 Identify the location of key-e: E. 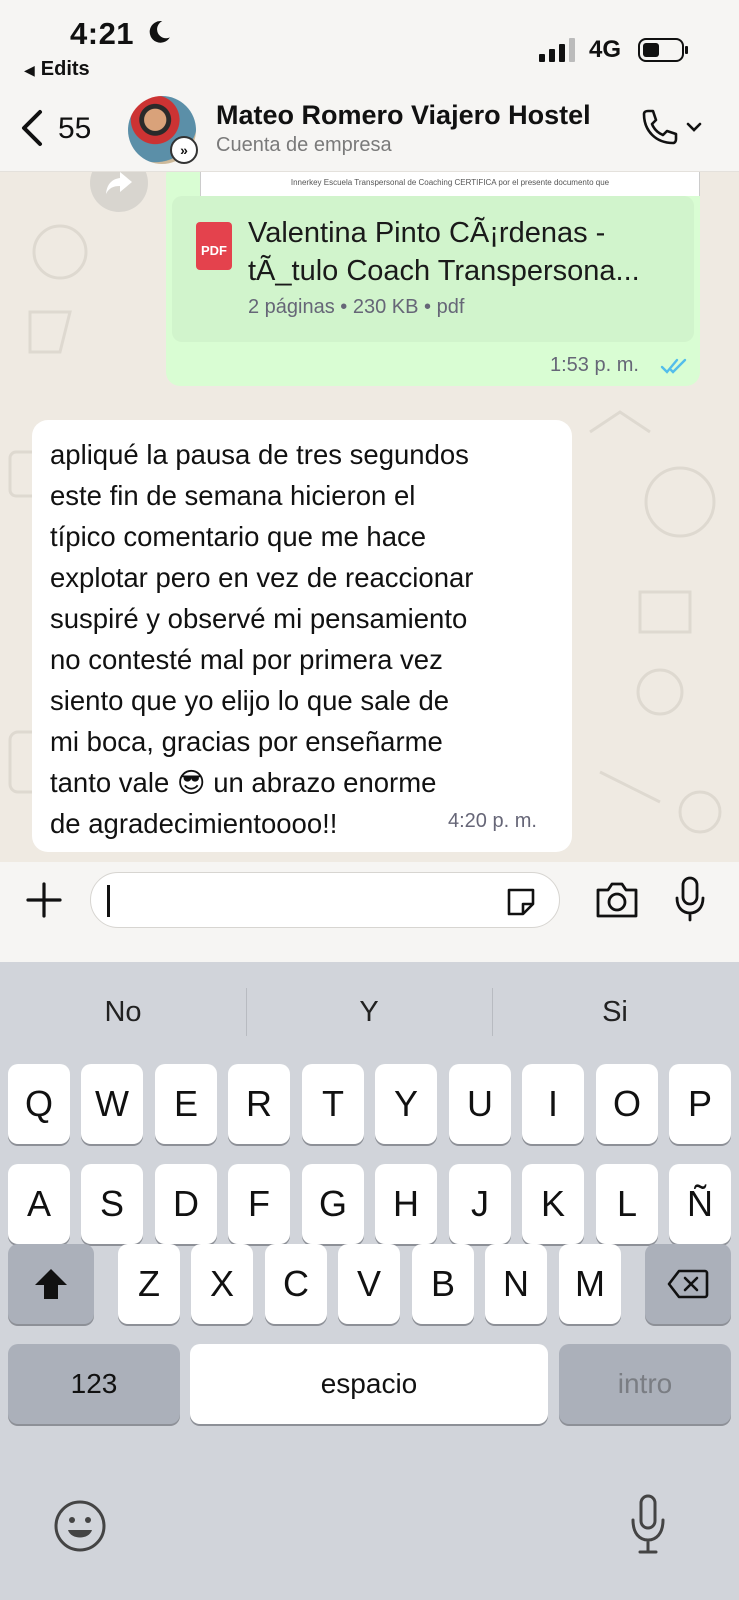
(186, 1104).